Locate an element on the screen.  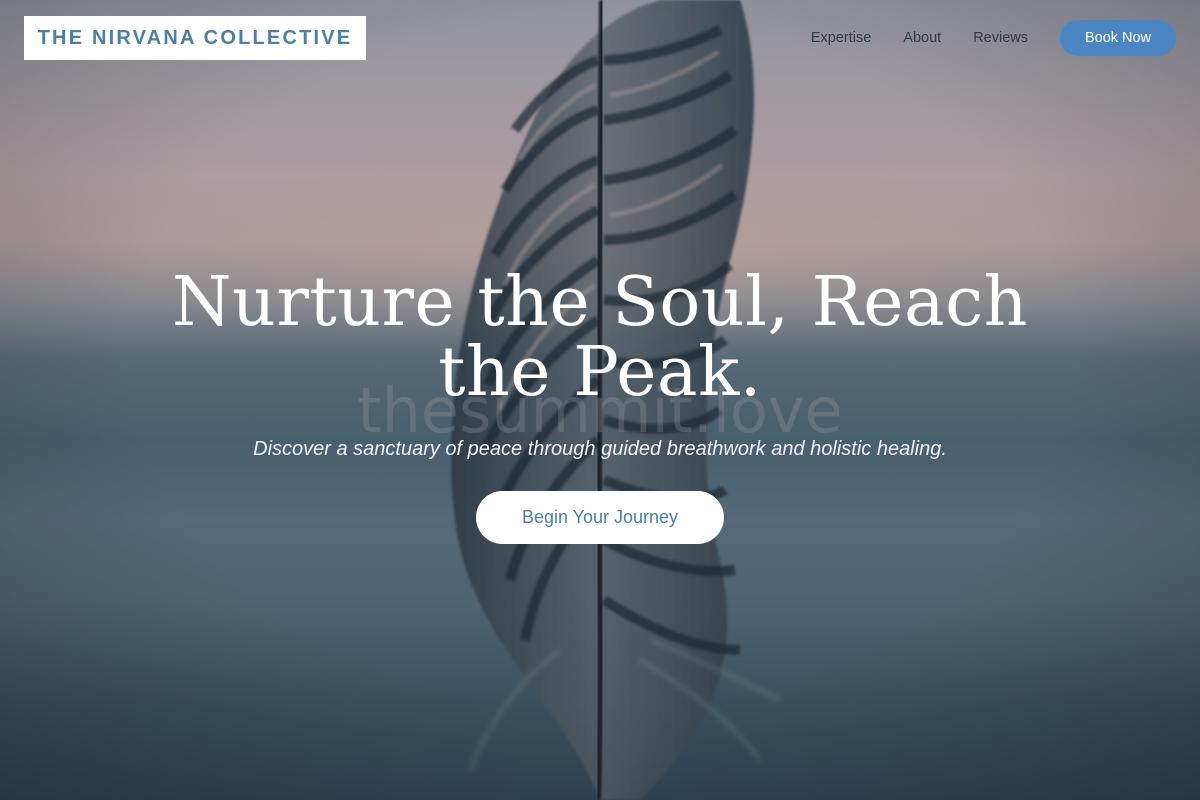
begin-journey-button: Begin Your Journey is located at coordinates (600, 517).